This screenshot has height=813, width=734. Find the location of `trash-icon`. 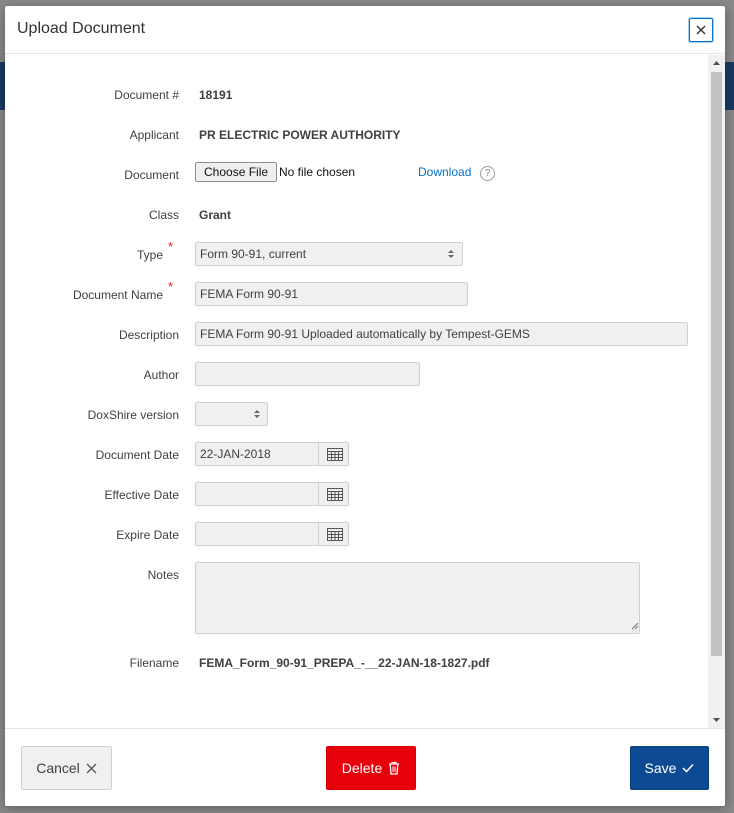

trash-icon is located at coordinates (394, 768).